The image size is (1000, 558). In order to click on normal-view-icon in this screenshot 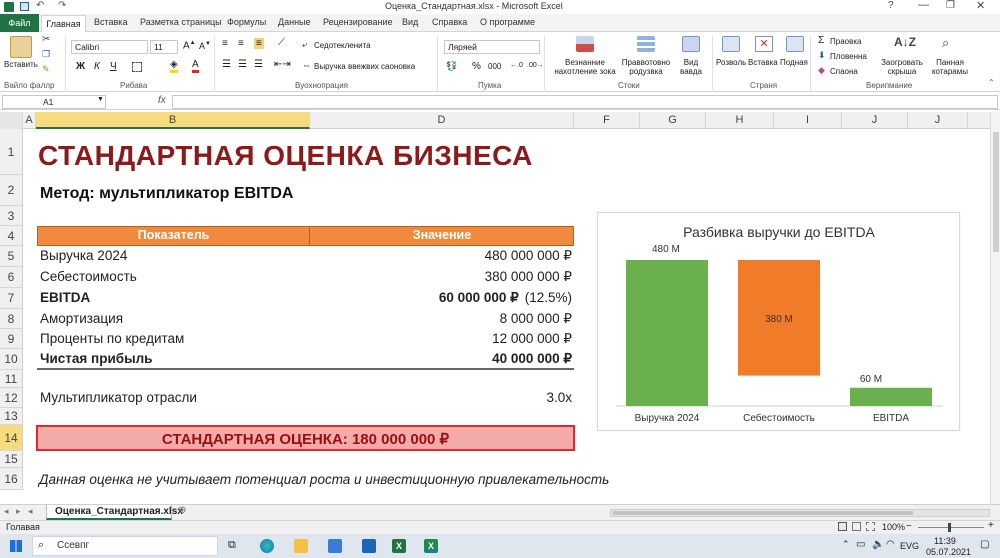, I will do `click(842, 526)`.